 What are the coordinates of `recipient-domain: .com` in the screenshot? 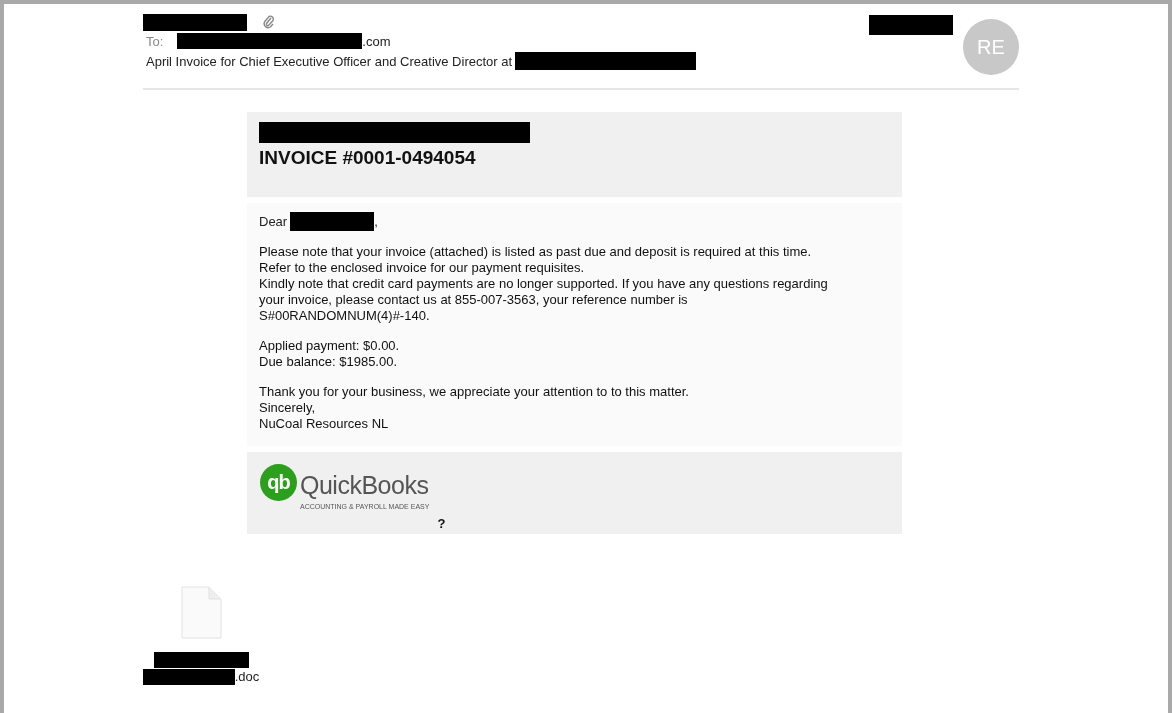 It's located at (376, 41).